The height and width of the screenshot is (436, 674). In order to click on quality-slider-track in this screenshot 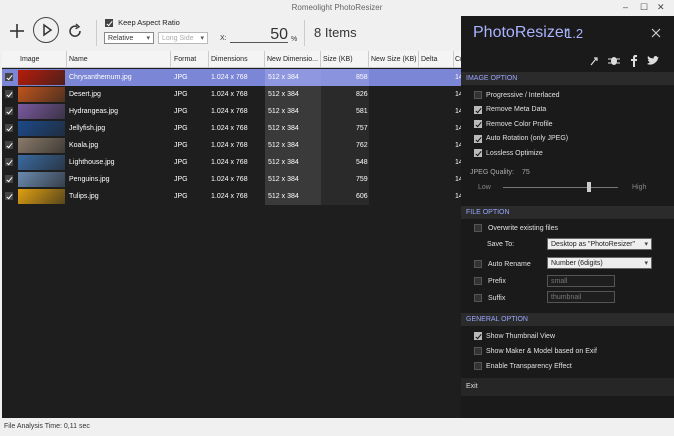, I will do `click(560, 187)`.